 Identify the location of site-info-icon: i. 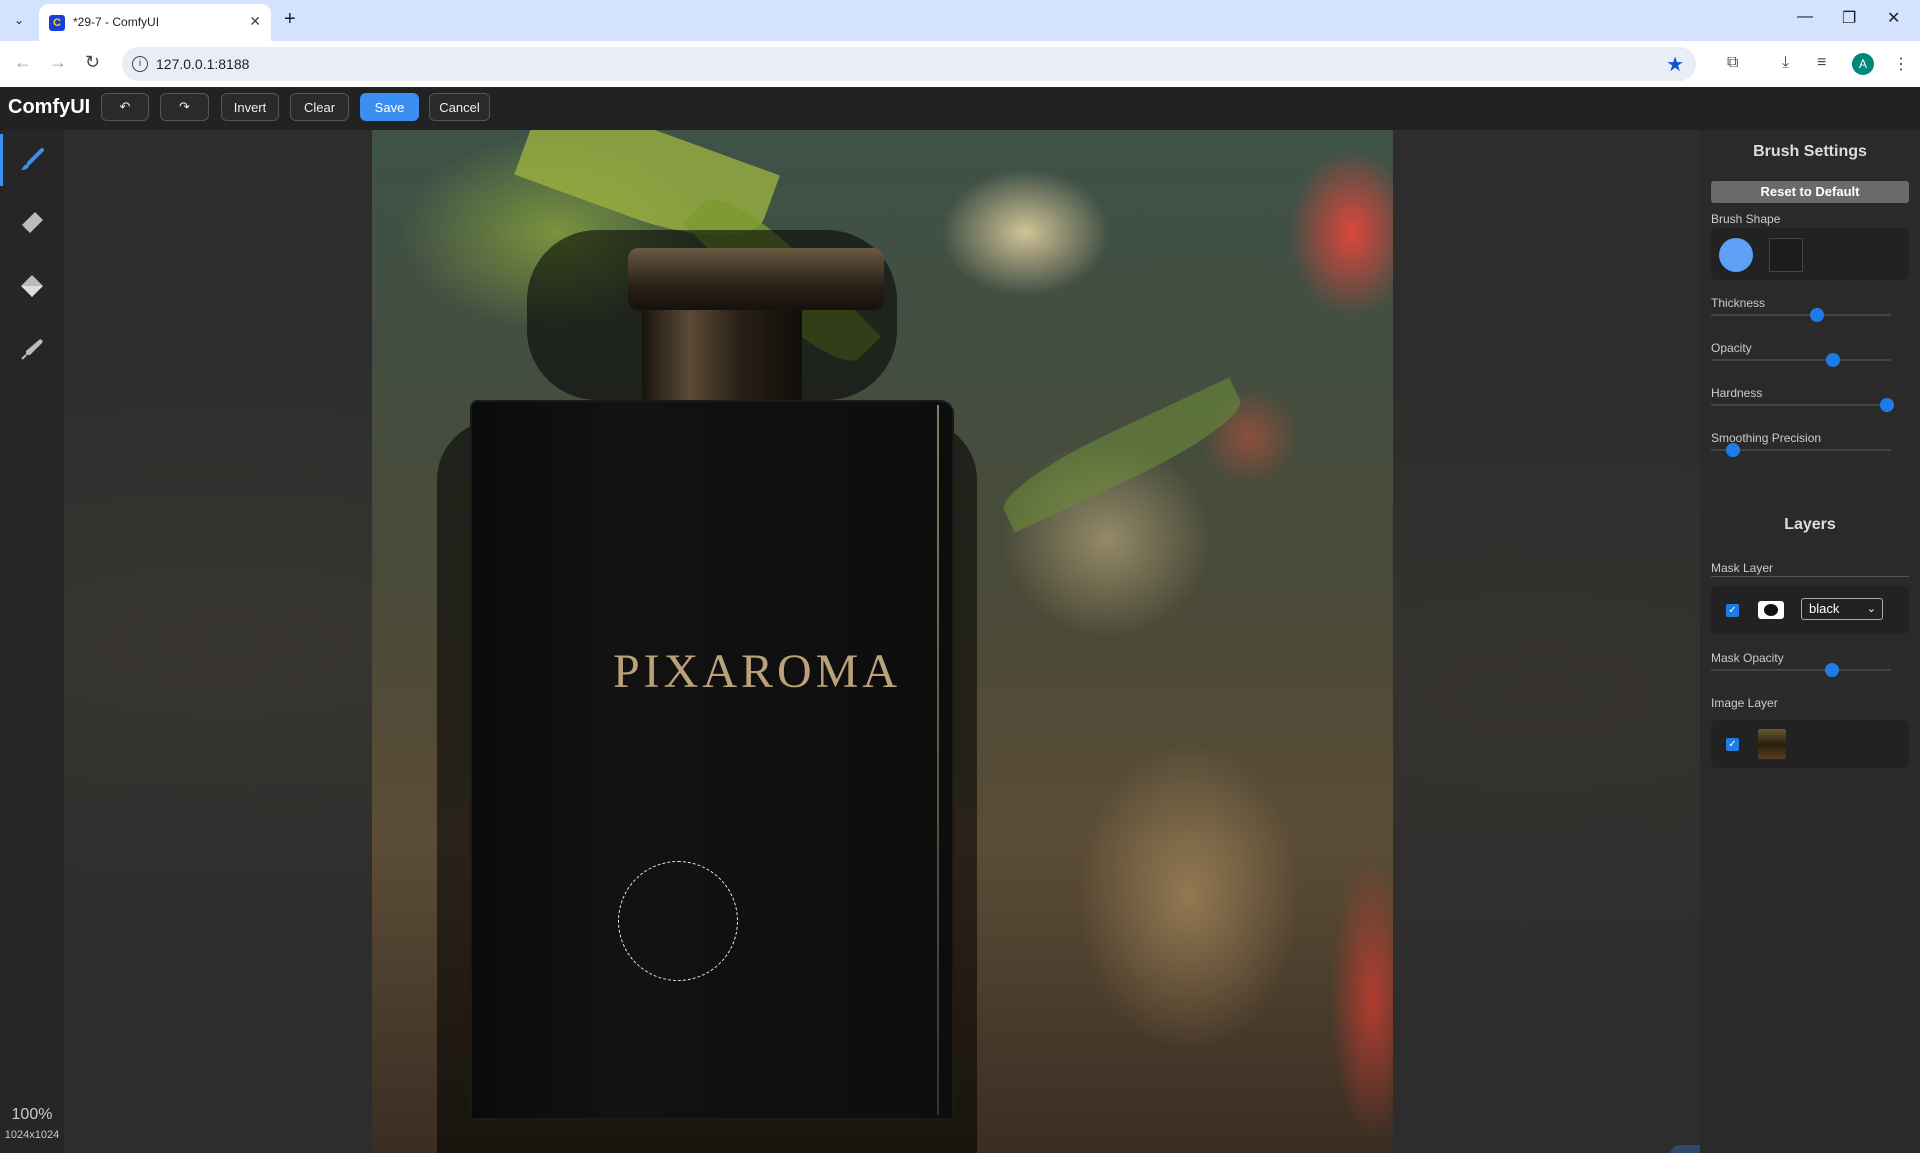
(140, 64).